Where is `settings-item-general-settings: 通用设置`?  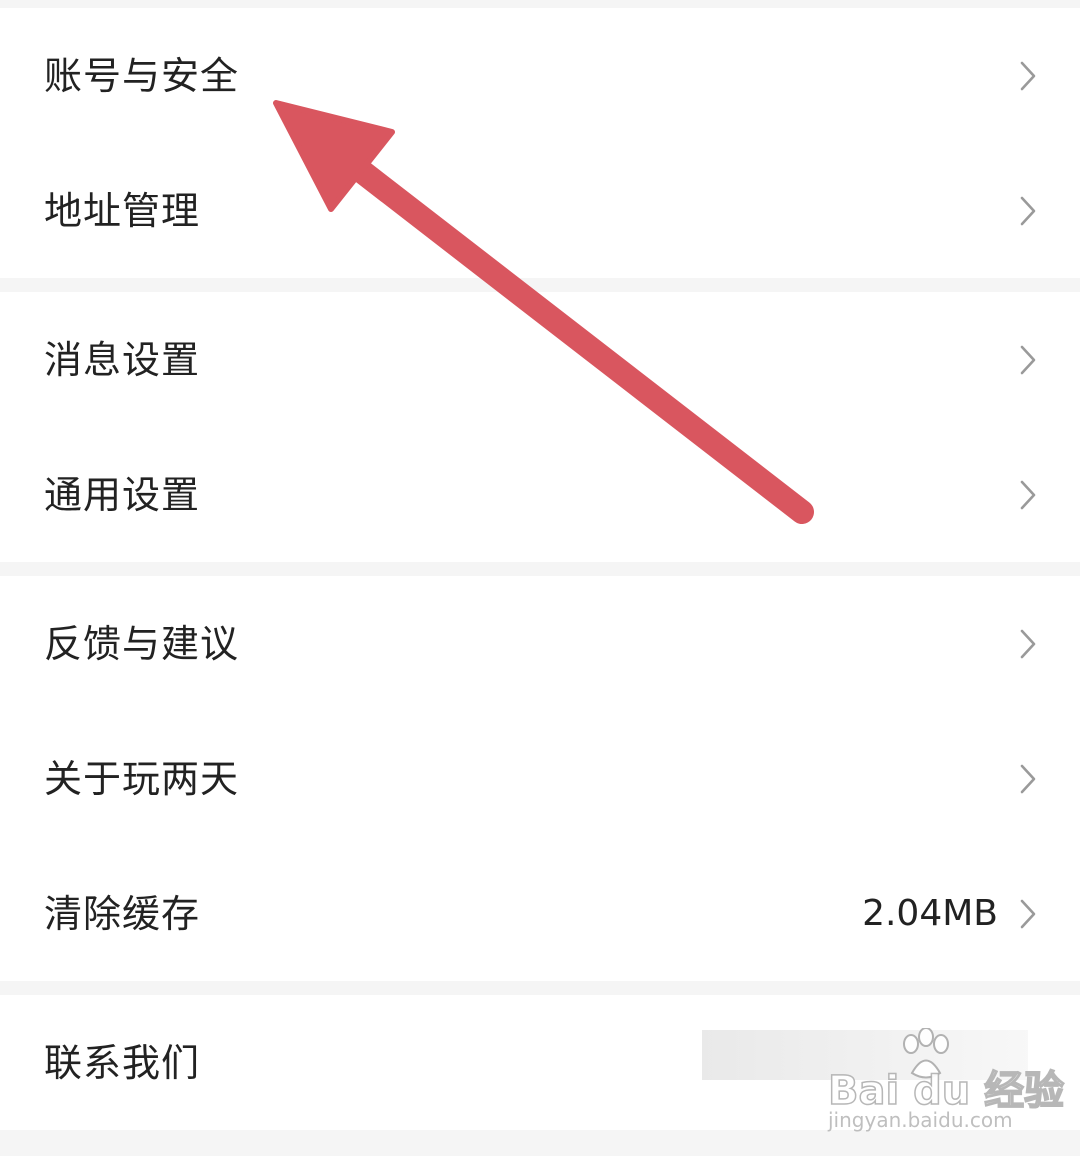 settings-item-general-settings: 通用设置 is located at coordinates (540, 494).